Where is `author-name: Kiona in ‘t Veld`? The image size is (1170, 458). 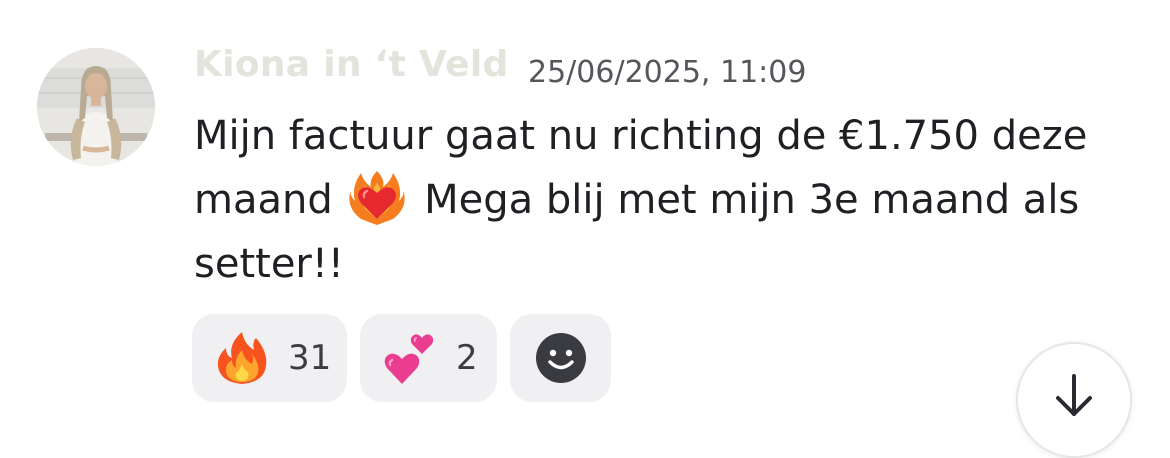 author-name: Kiona in ‘t Veld is located at coordinates (351, 64).